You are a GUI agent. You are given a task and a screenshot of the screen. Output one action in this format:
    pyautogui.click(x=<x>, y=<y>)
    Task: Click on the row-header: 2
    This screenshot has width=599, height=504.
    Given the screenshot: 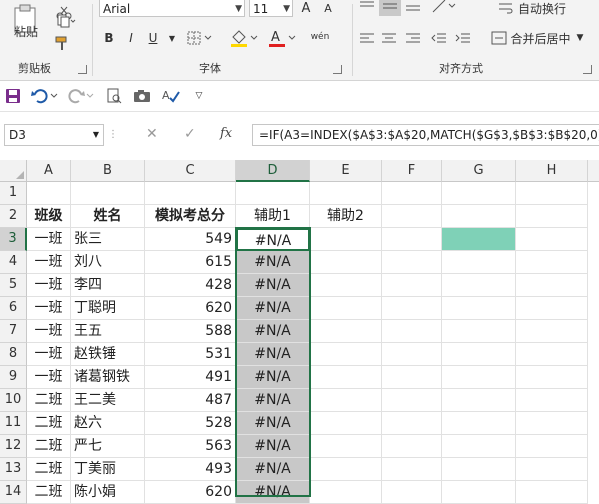 What is the action you would take?
    pyautogui.click(x=13, y=216)
    